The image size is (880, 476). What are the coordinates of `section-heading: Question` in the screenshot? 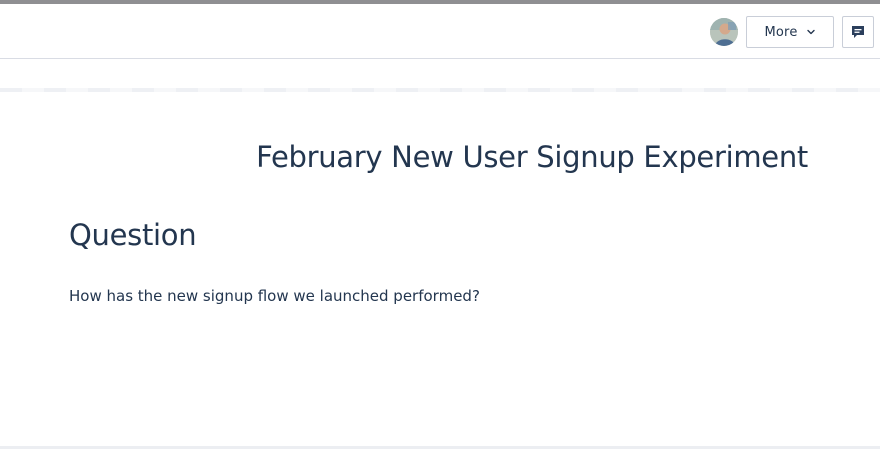 It's located at (133, 235).